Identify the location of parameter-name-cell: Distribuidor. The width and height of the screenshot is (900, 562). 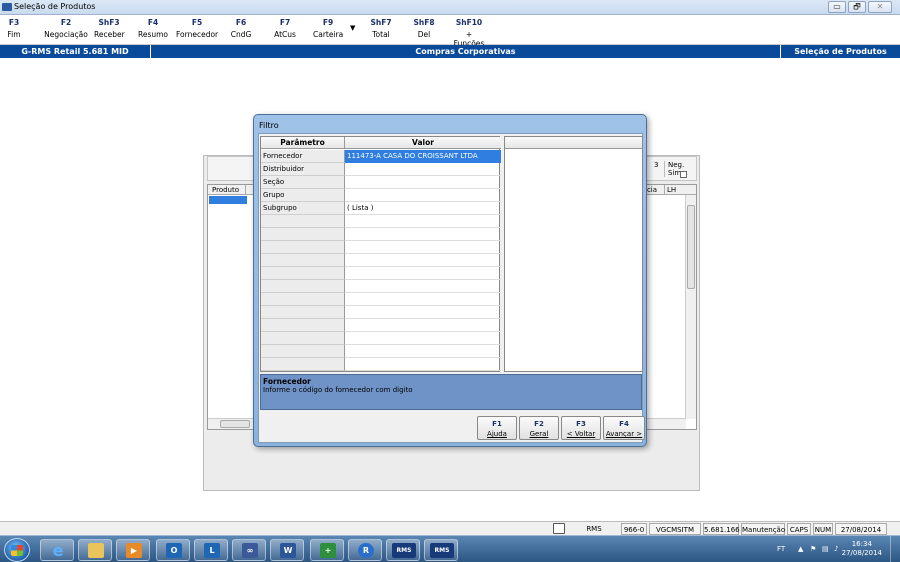
(303, 169).